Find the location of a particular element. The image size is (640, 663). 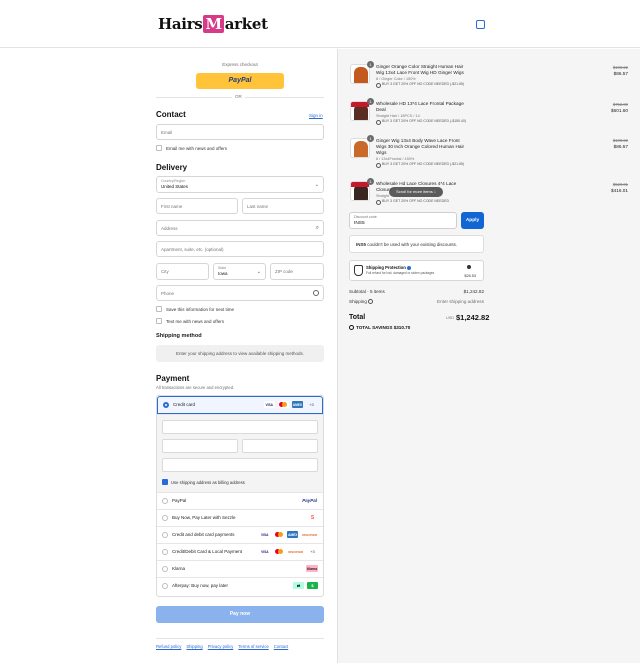

name-on-card-field is located at coordinates (240, 465).